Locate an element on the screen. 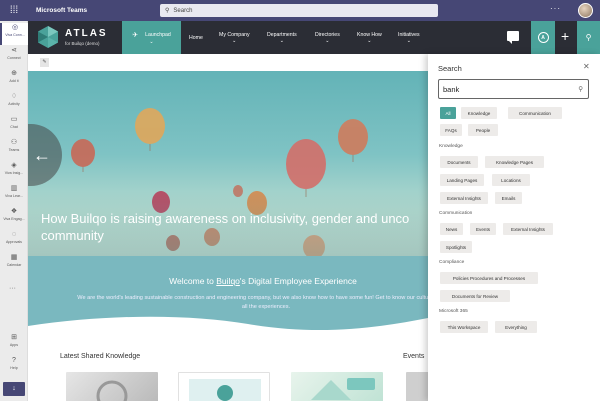 This screenshot has width=600, height=401. plus-icon: + is located at coordinates (565, 36).